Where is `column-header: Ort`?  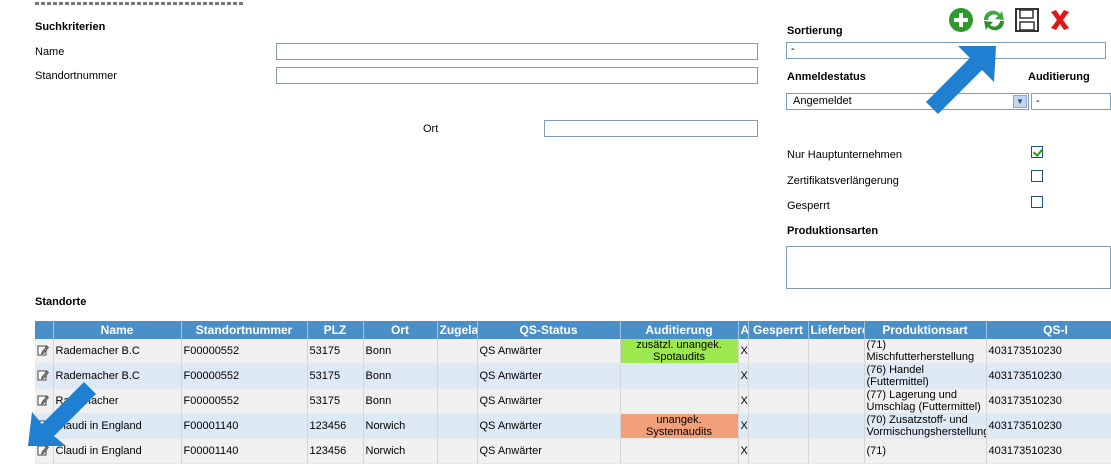 column-header: Ort is located at coordinates (400, 330).